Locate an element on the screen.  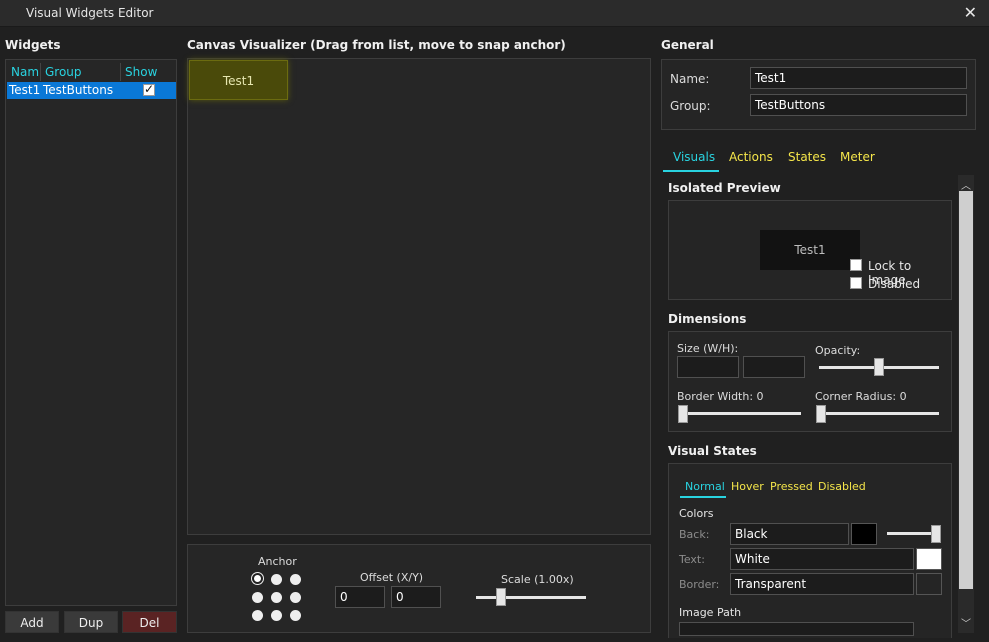
dup-button: Dup is located at coordinates (91, 622).